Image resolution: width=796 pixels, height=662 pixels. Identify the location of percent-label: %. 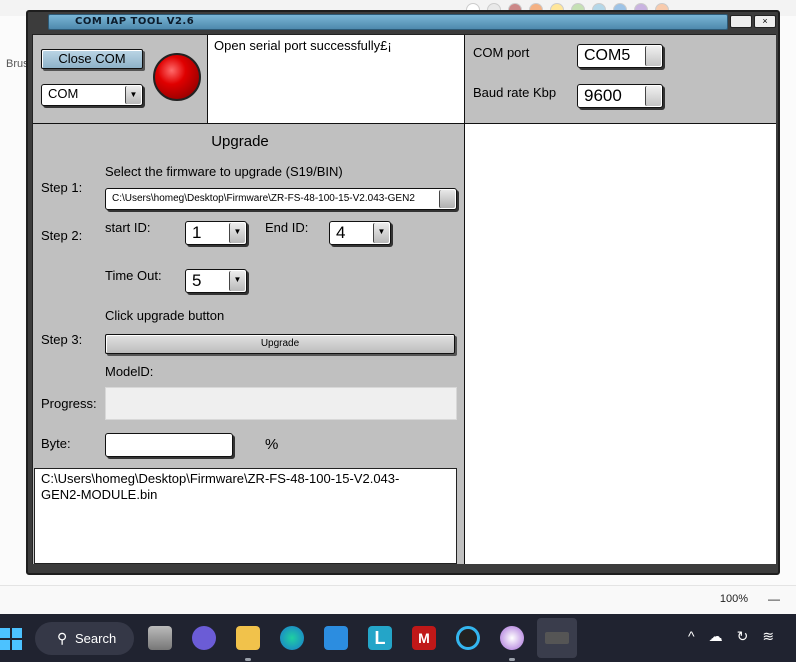
(272, 444).